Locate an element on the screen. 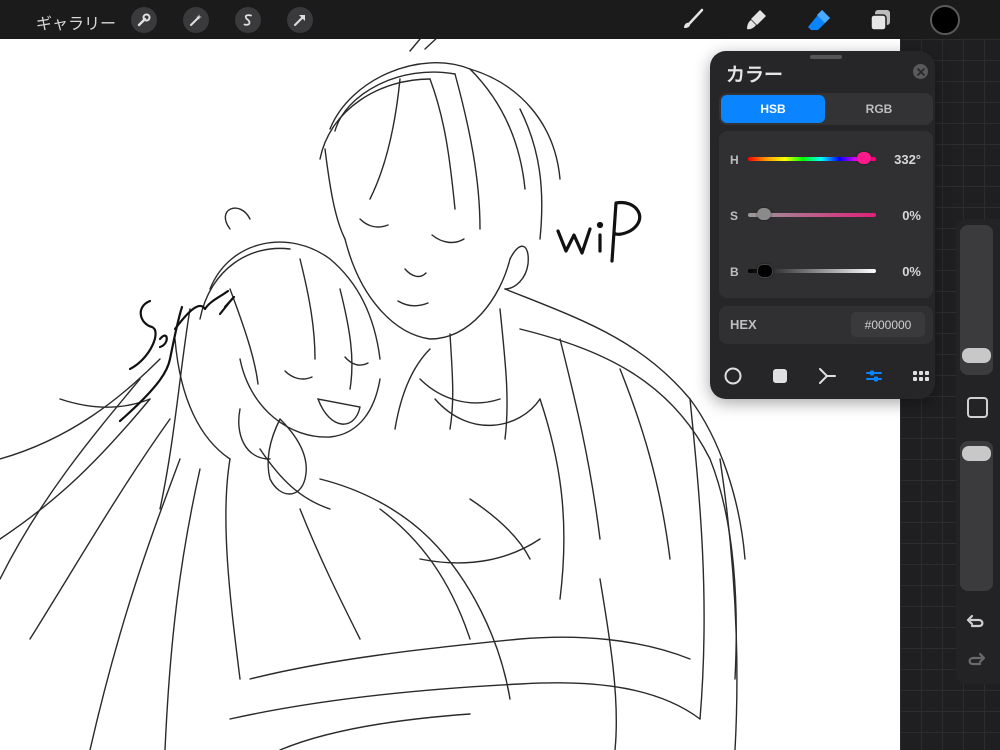  palettes-icon is located at coordinates (921, 376).